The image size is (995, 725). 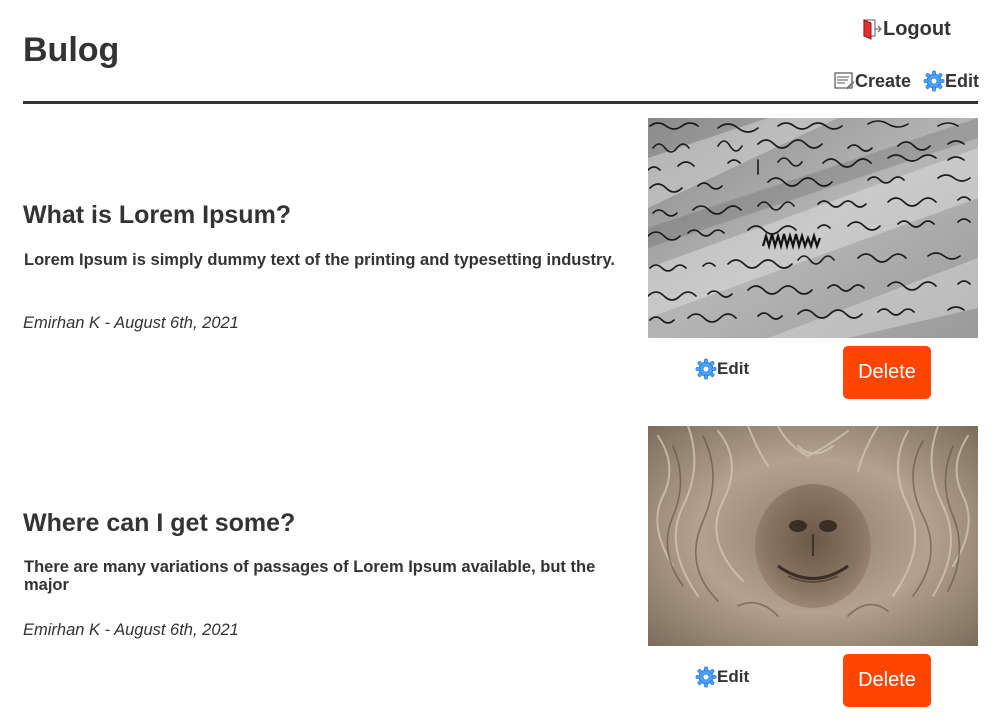 I want to click on header-edit-link: Edit, so click(x=951, y=81).